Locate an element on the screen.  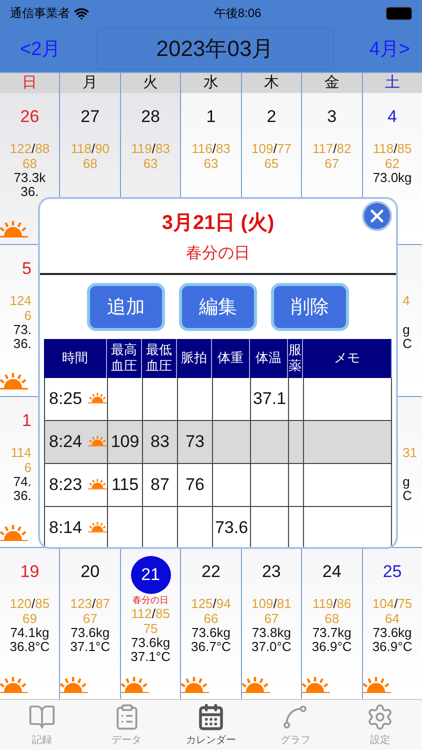
weekday-label: 木 is located at coordinates (272, 83).